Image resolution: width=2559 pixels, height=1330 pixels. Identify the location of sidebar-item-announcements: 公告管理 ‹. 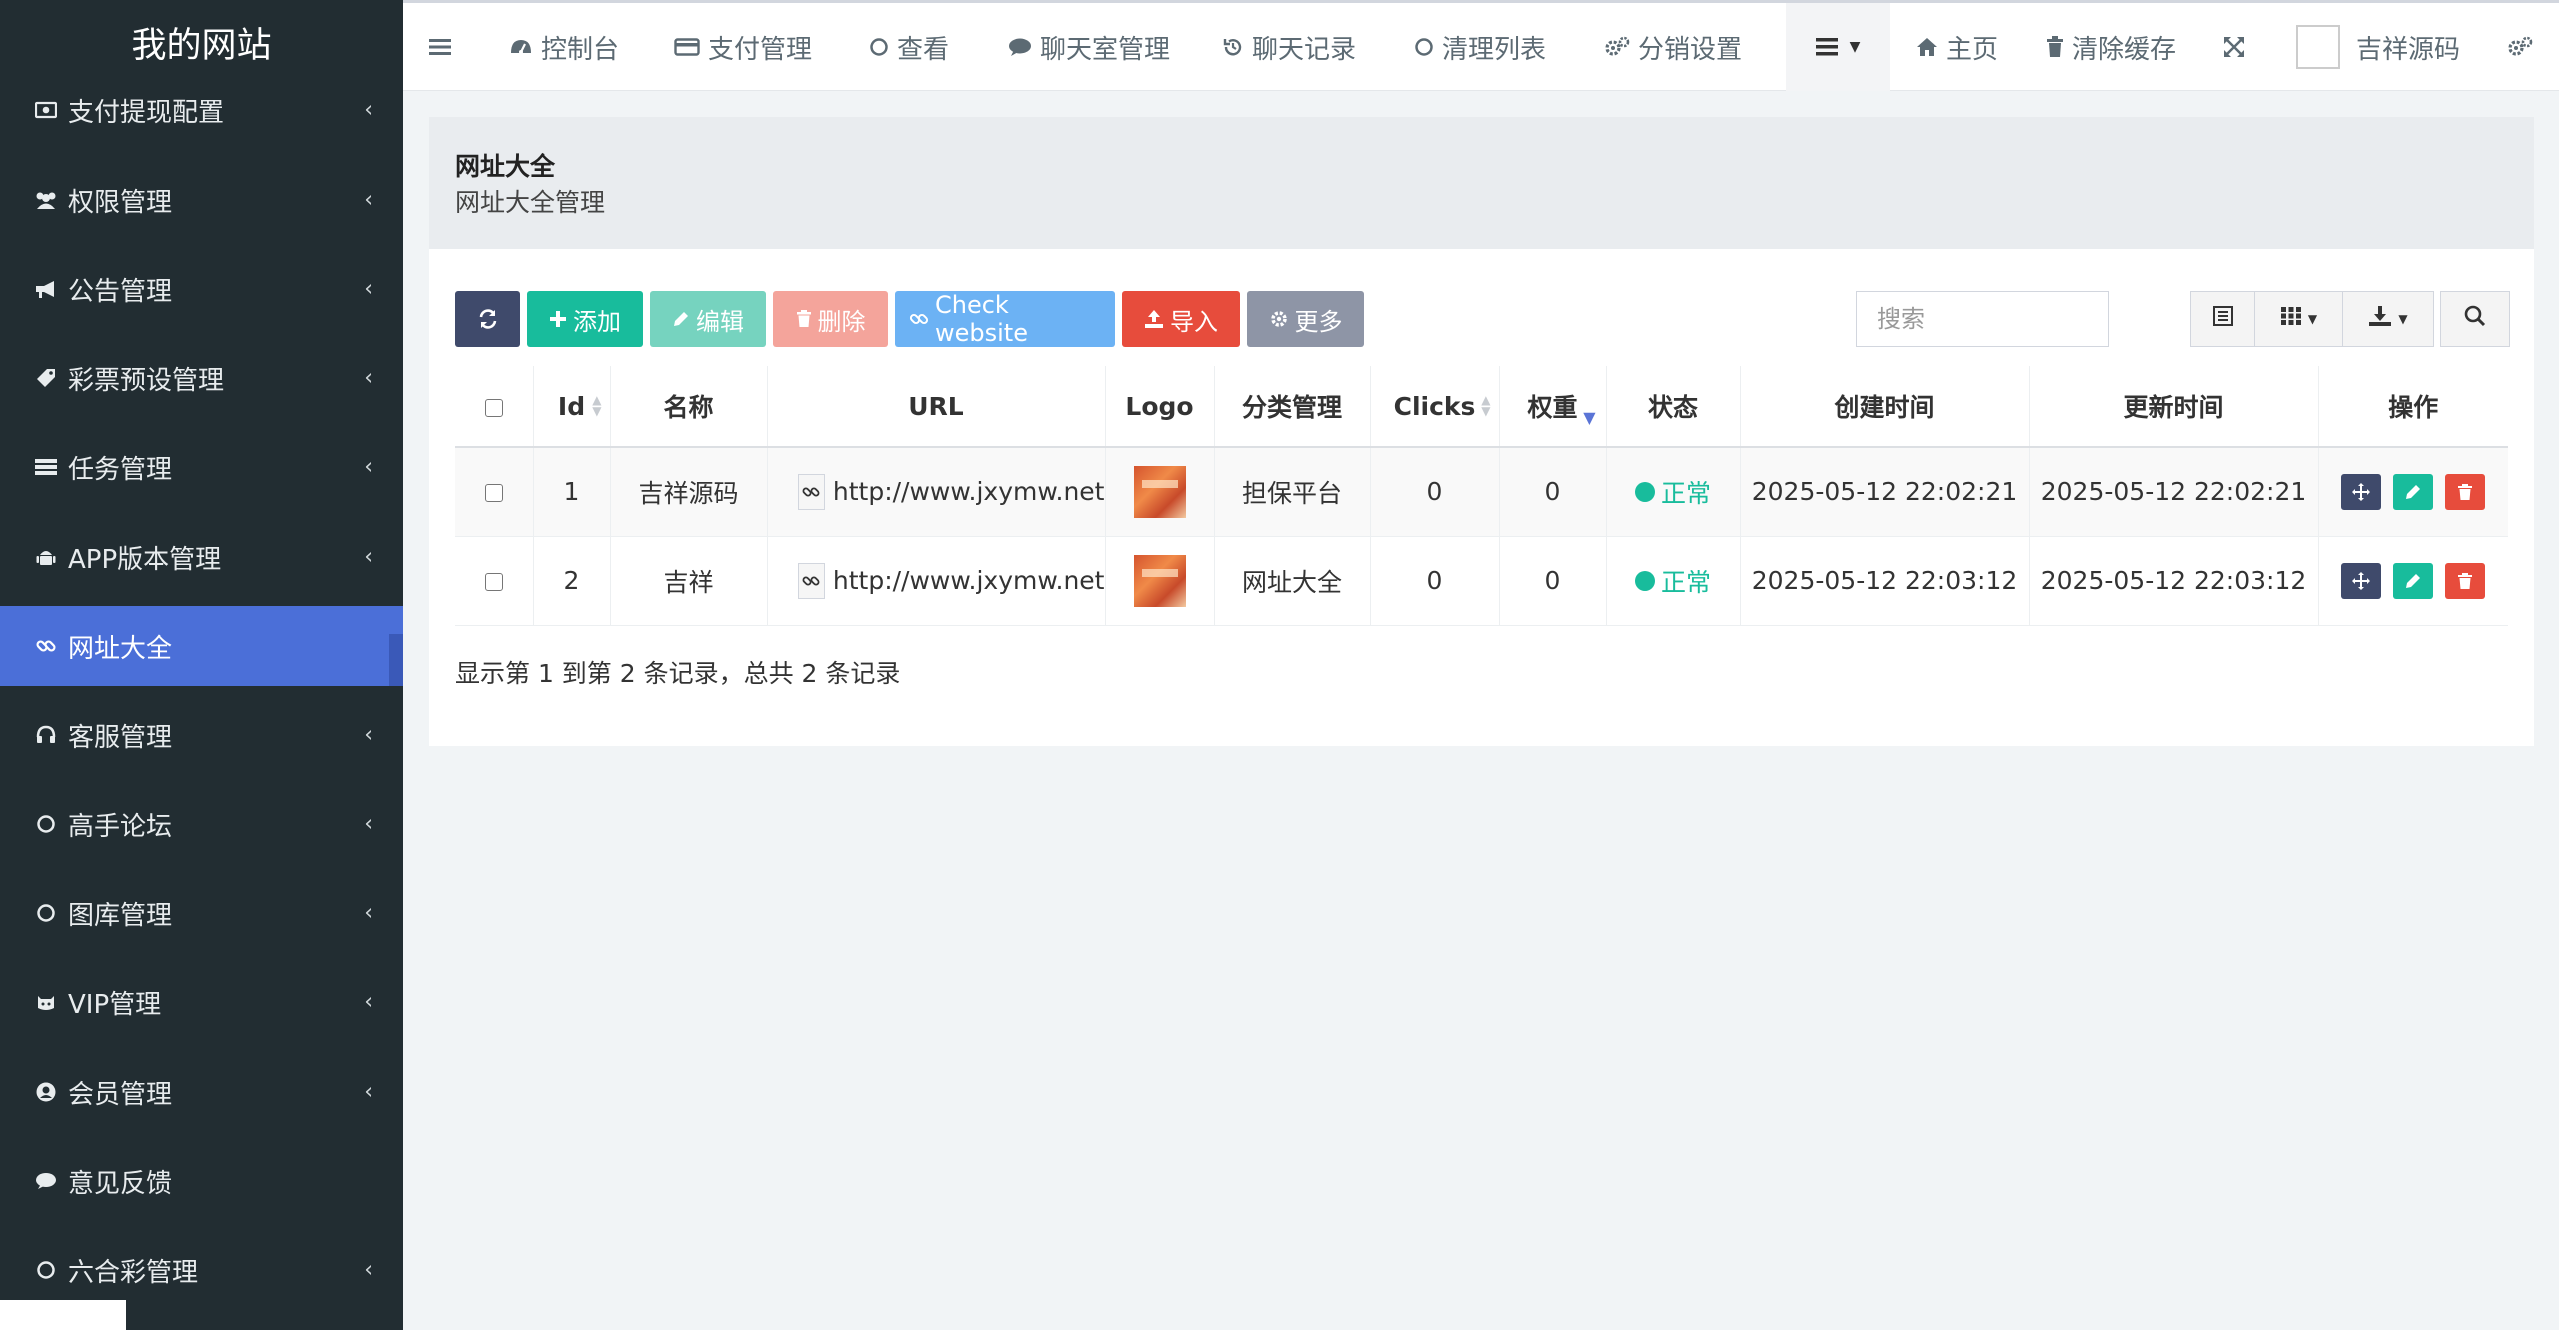
(201, 289).